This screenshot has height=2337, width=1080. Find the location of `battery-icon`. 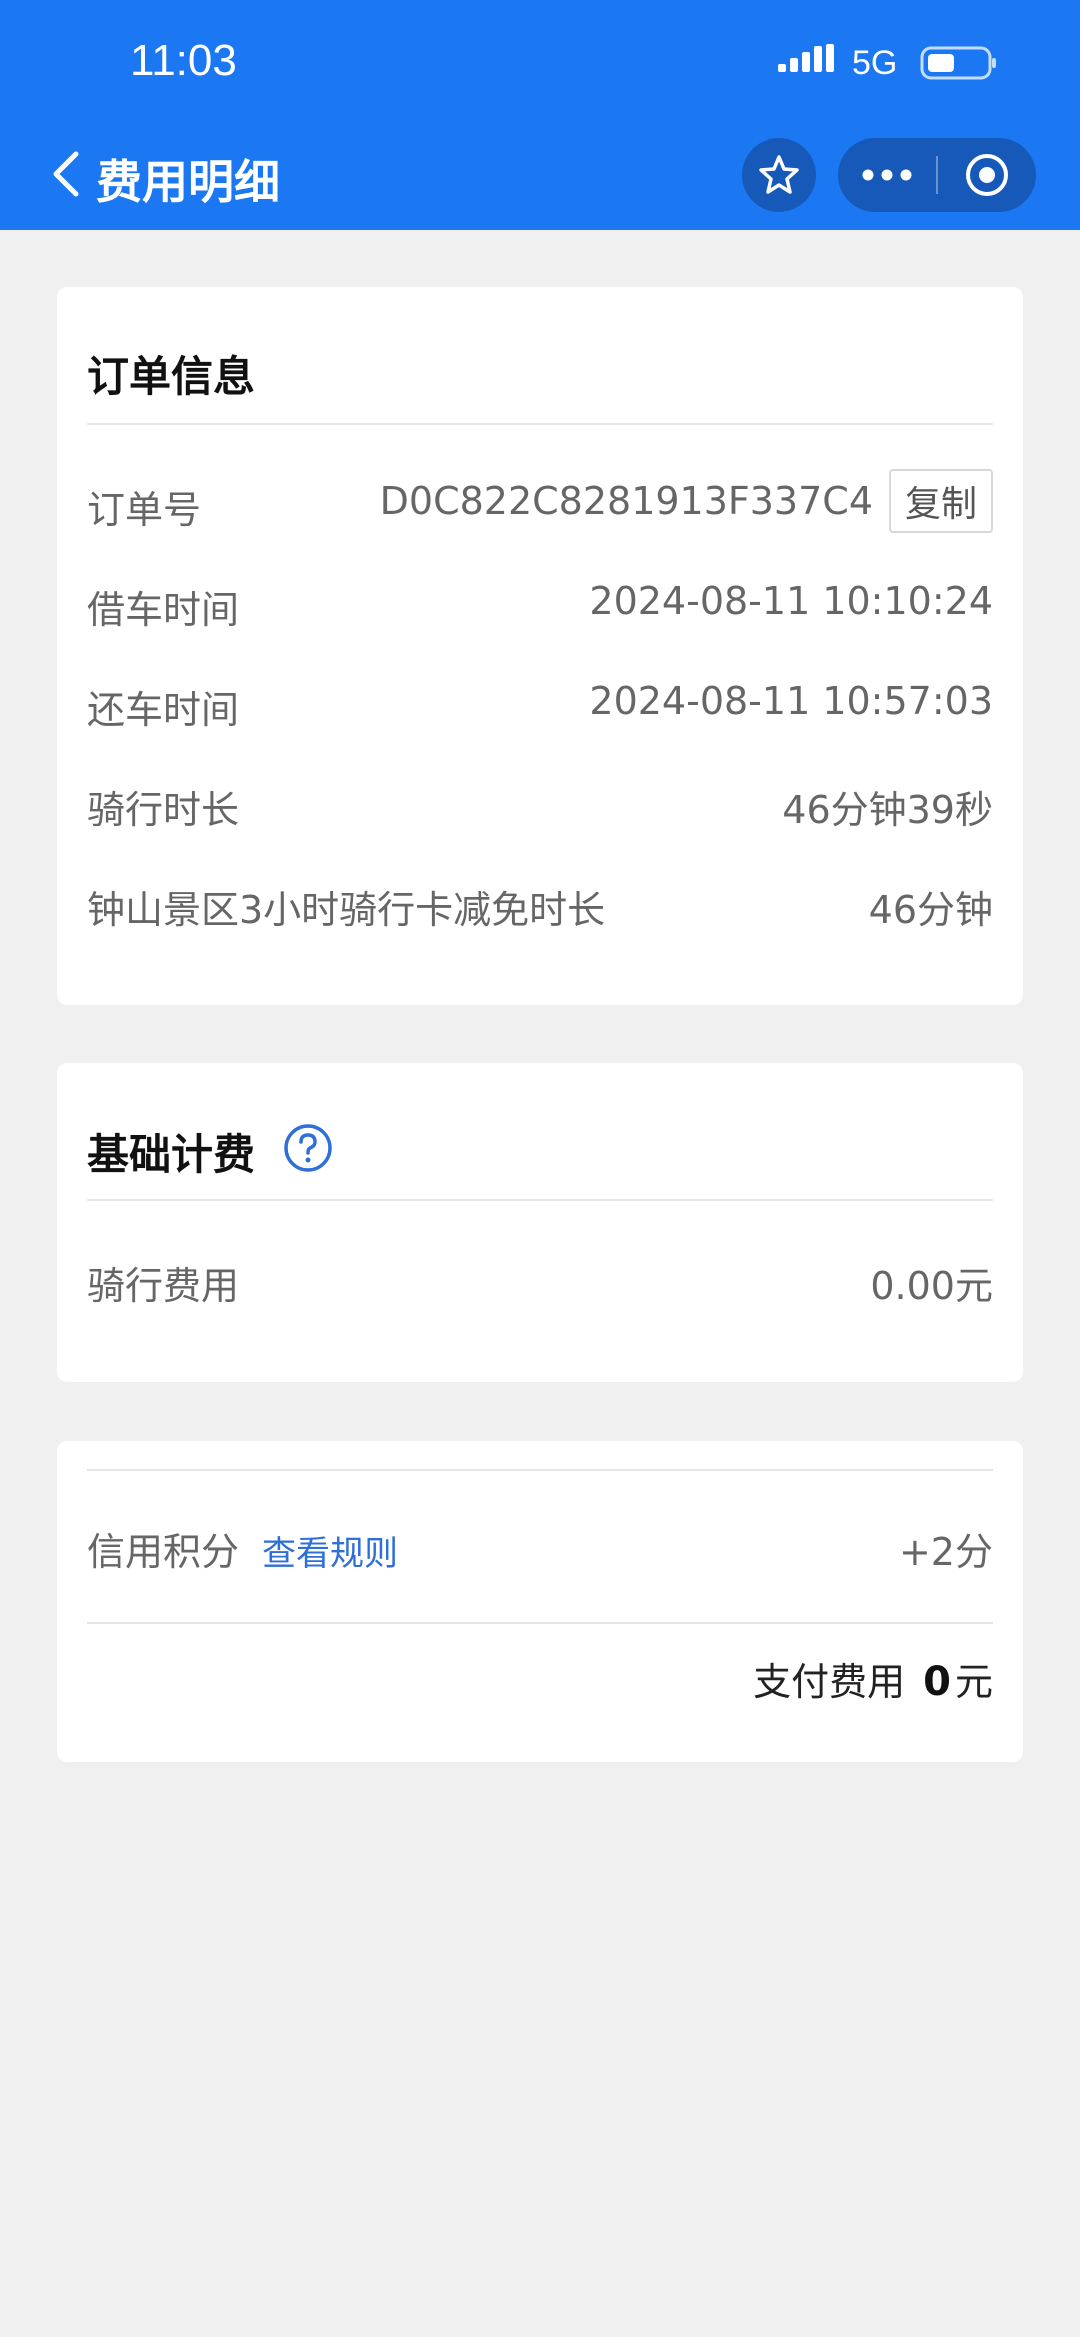

battery-icon is located at coordinates (958, 63).